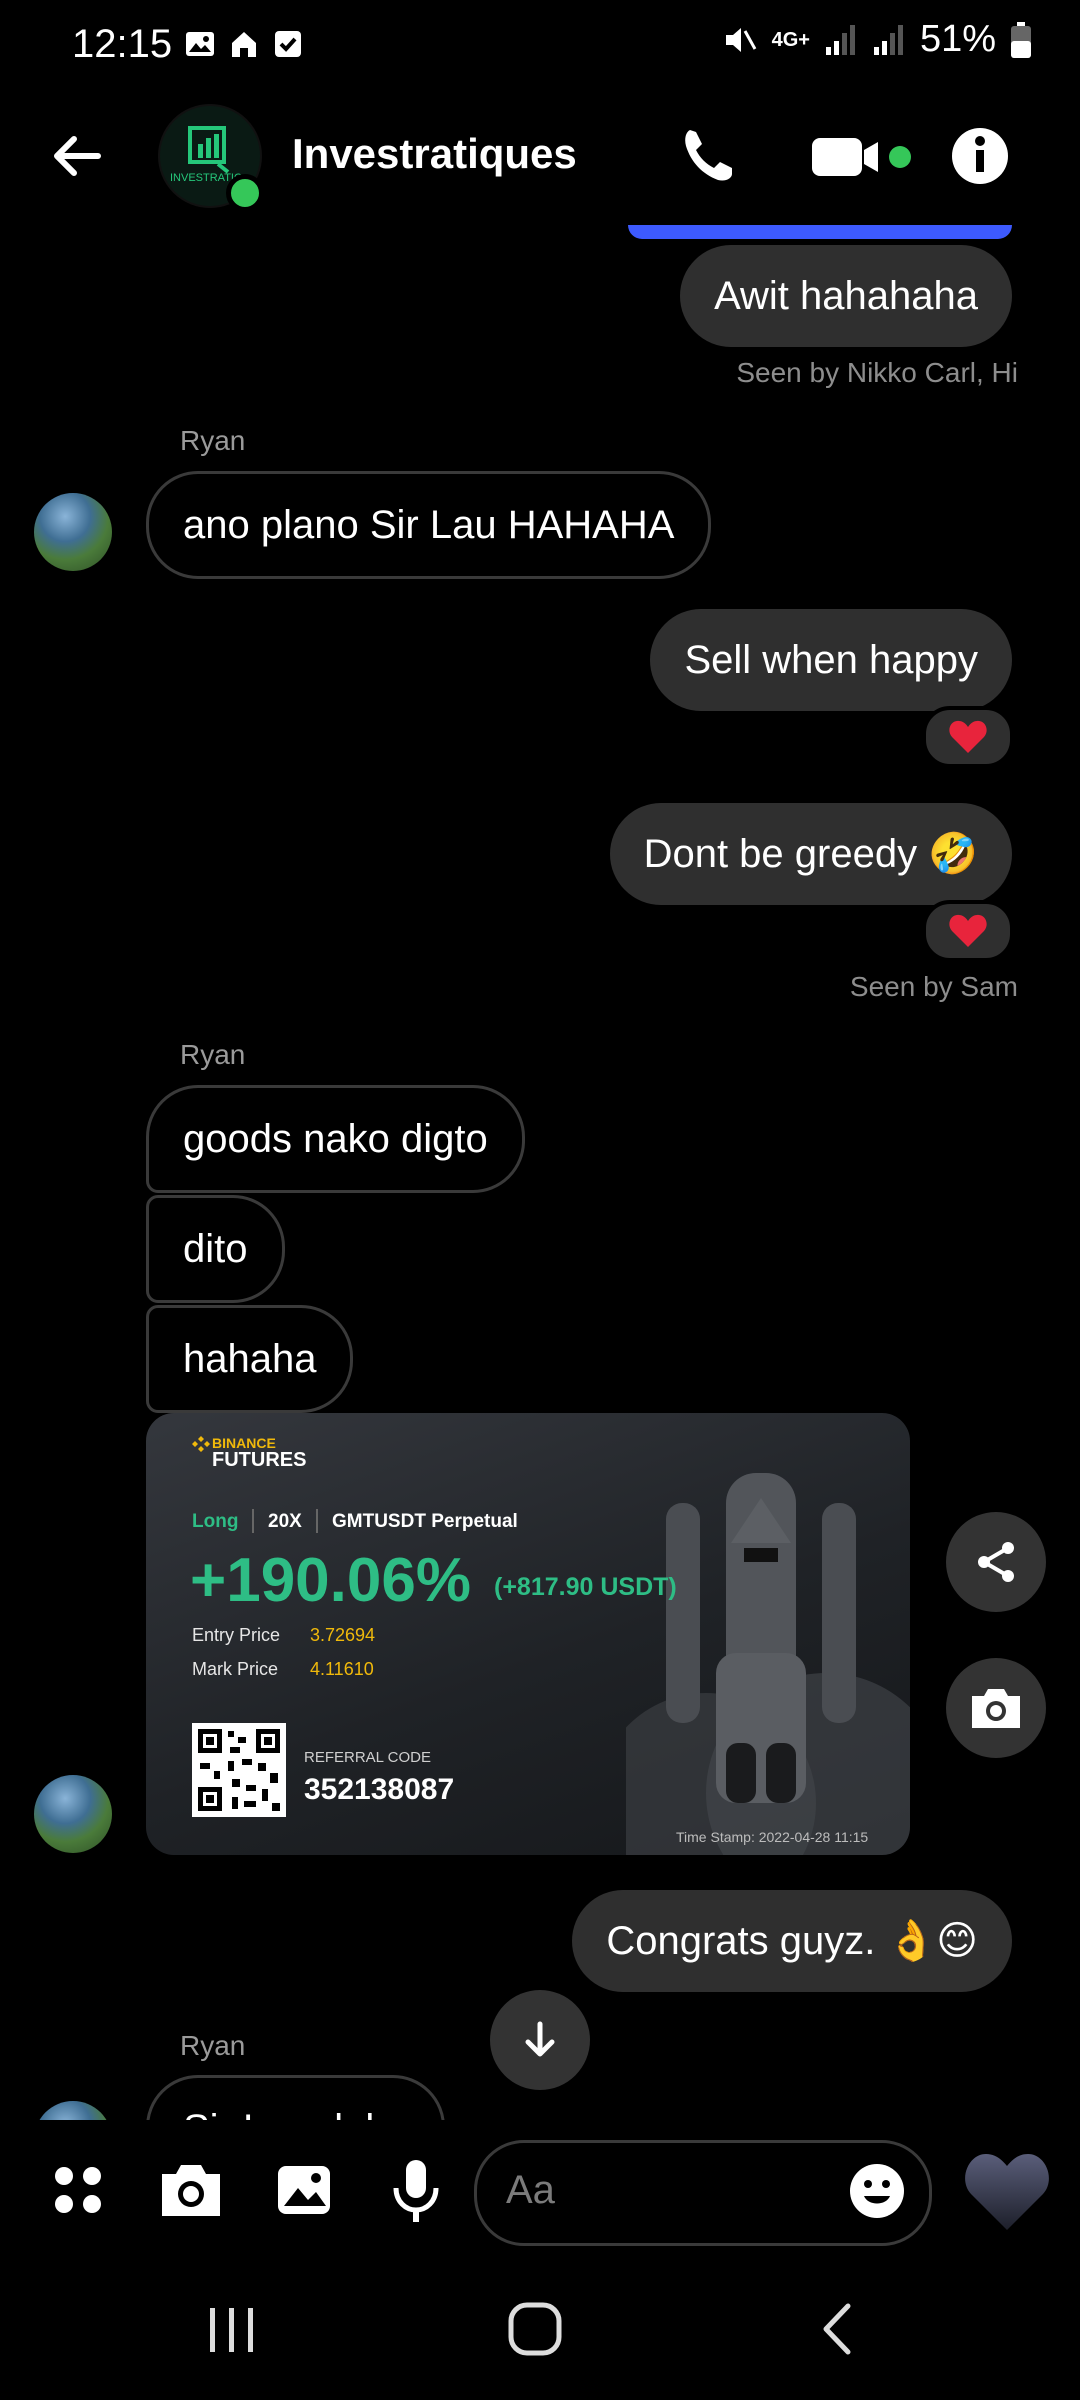 This screenshot has width=1080, height=2400. Describe the element at coordinates (535, 2329) in the screenshot. I see `home-button-icon` at that location.